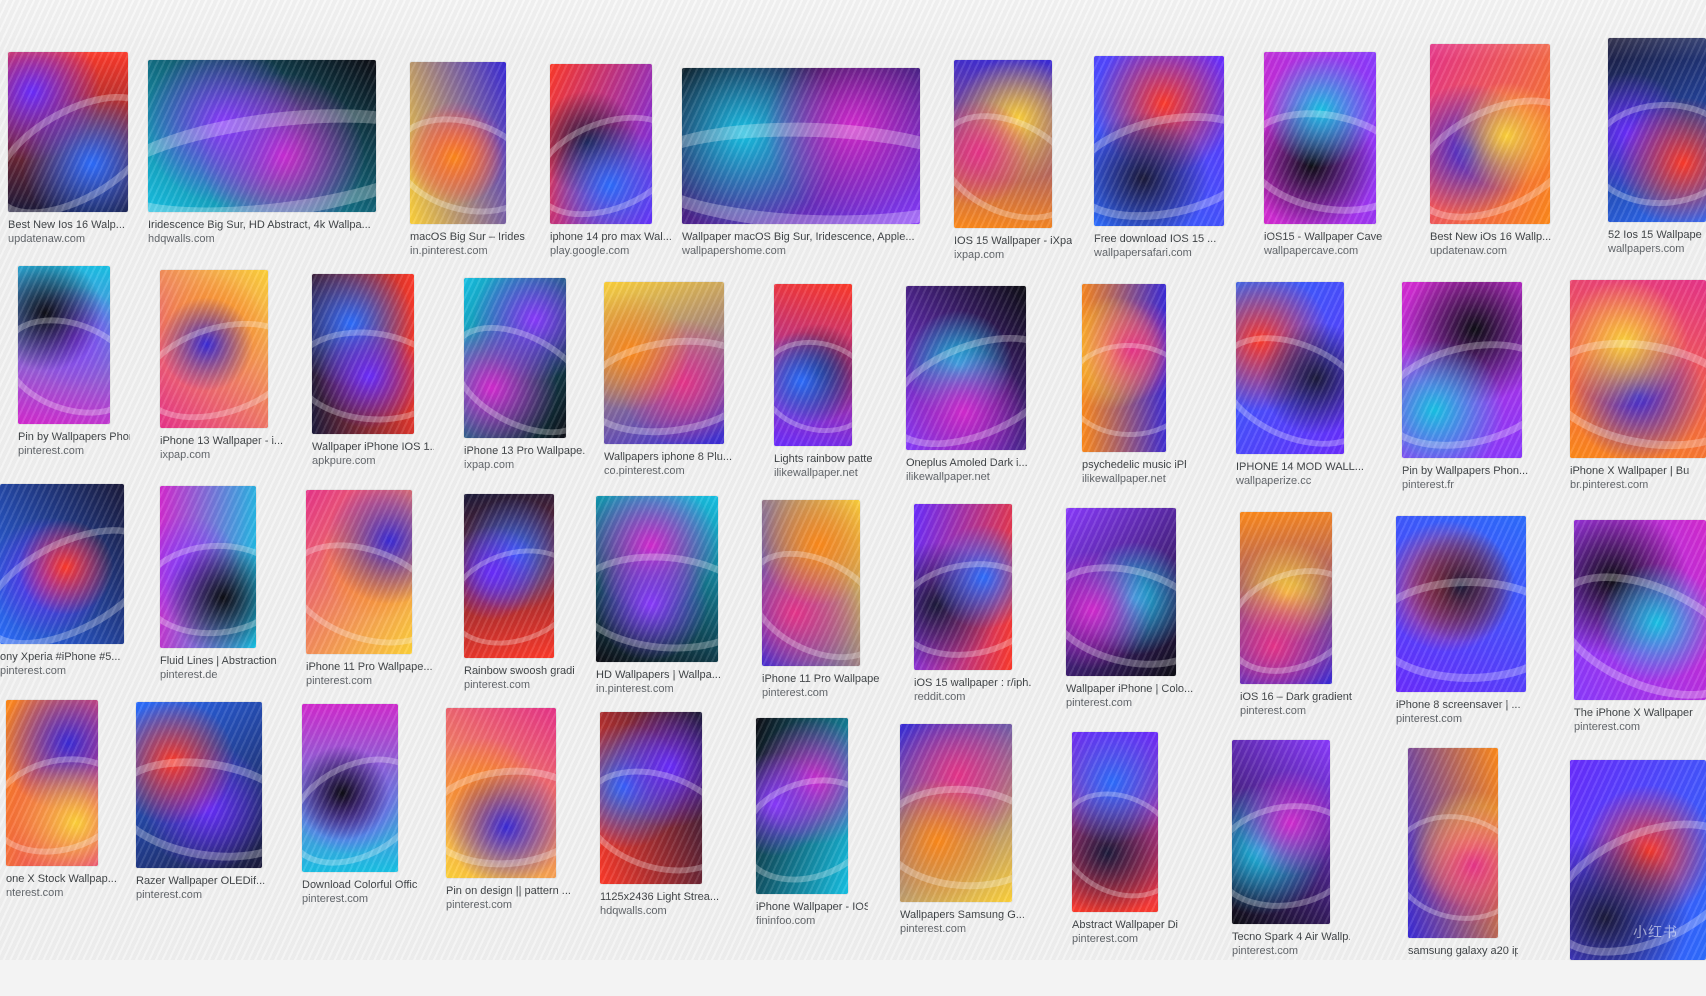  I want to click on result-tile: ony Xperia #iPhone #5... pinterest.com, so click(62, 582).